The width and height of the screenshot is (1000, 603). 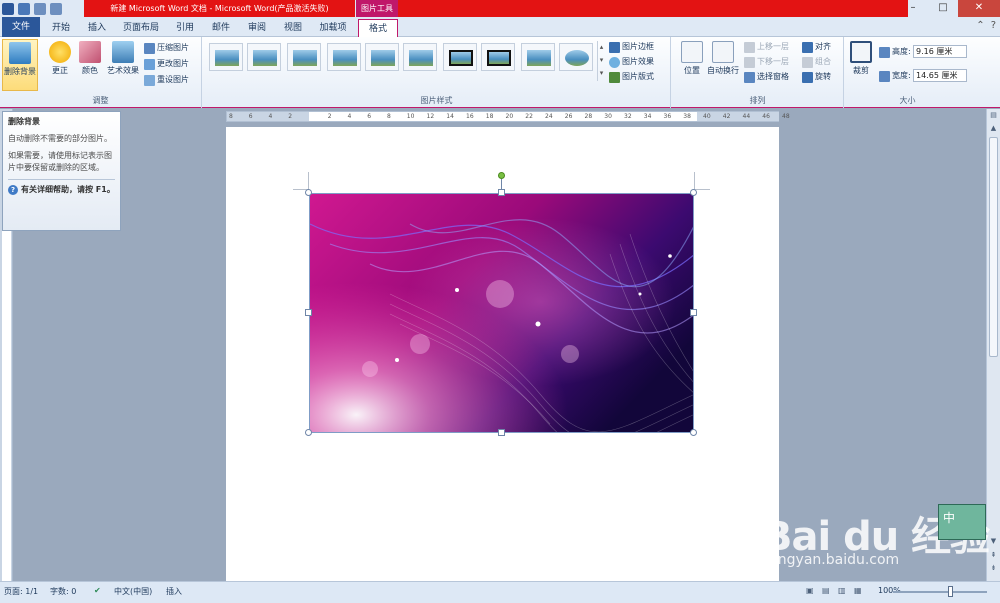 I want to click on align-button: 对齐, so click(x=816, y=47).